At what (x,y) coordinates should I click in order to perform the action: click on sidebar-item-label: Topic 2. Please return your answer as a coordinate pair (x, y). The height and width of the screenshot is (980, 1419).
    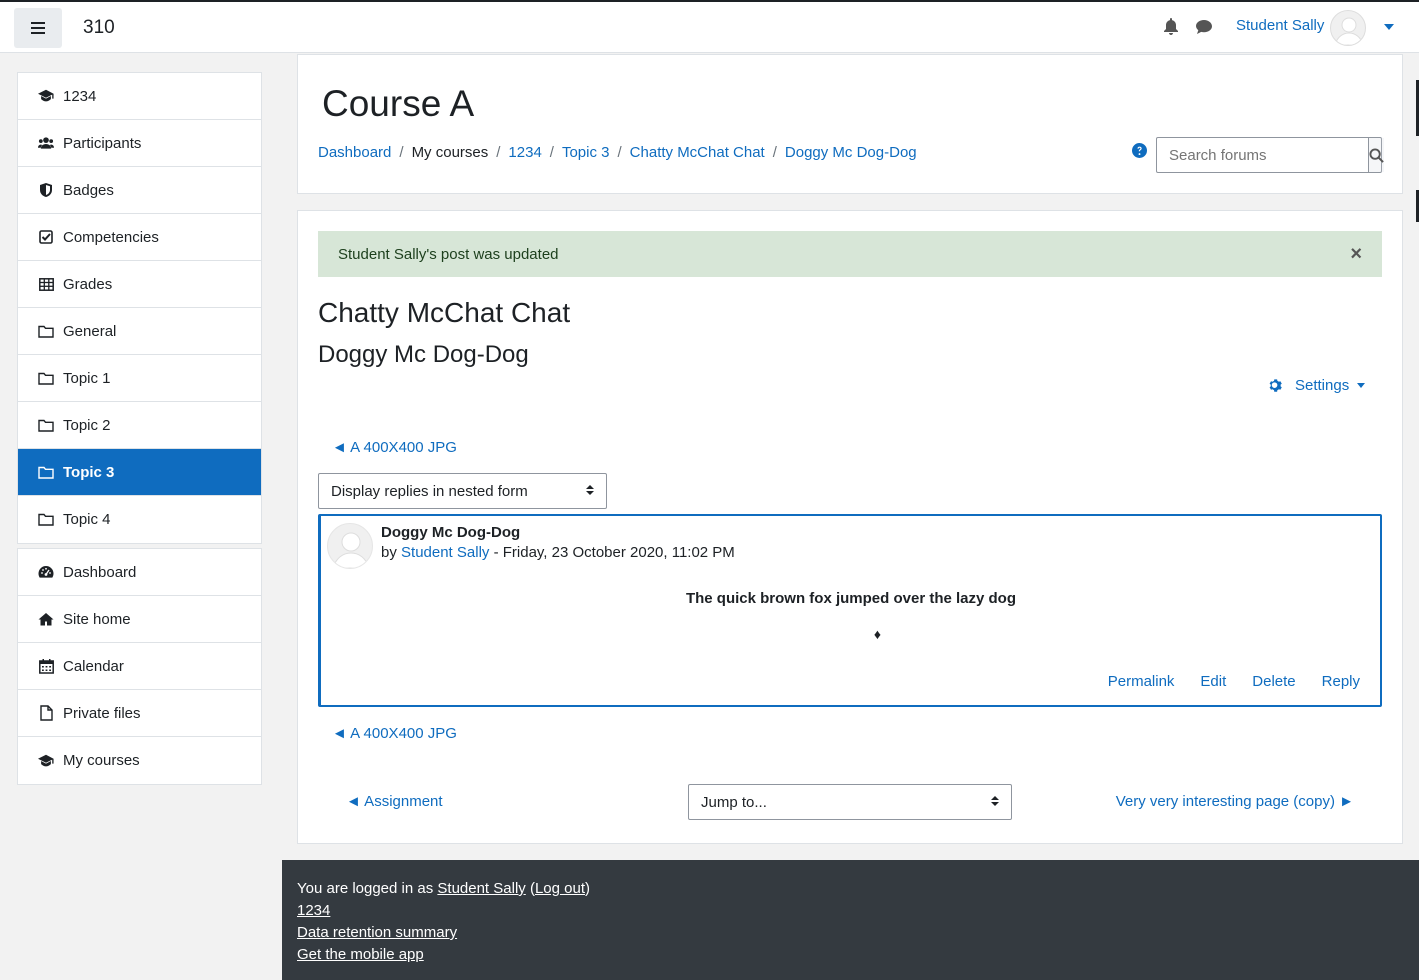
    Looking at the image, I should click on (87, 425).